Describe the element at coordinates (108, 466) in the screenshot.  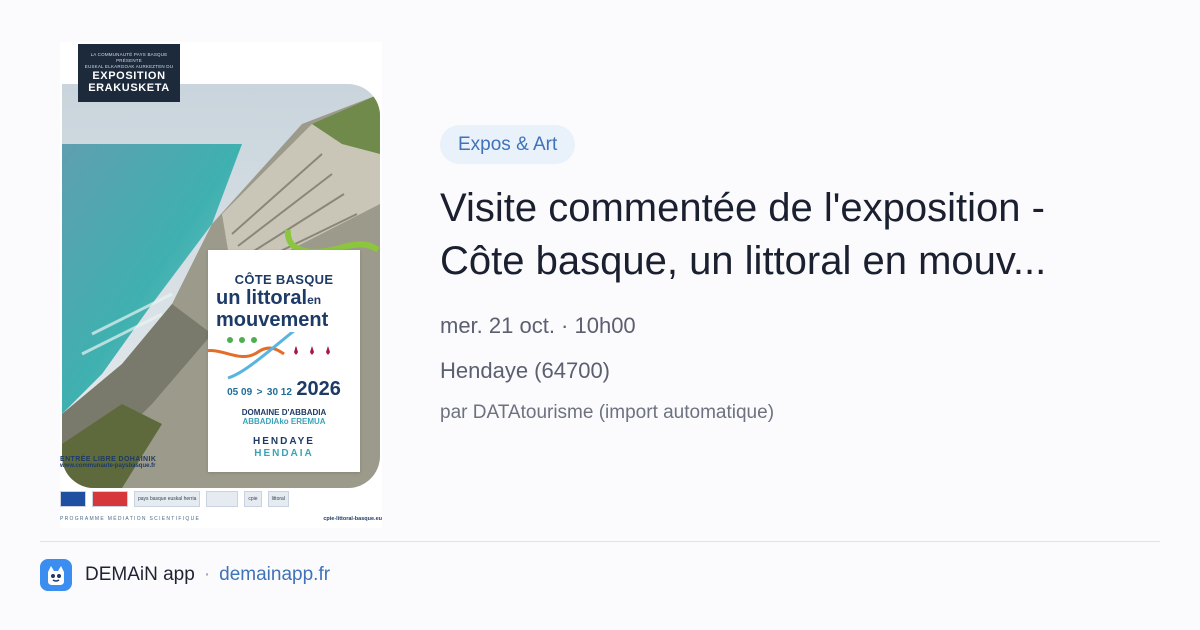
I see `poster-site-text: www.communaute-paysbasque.fr` at that location.